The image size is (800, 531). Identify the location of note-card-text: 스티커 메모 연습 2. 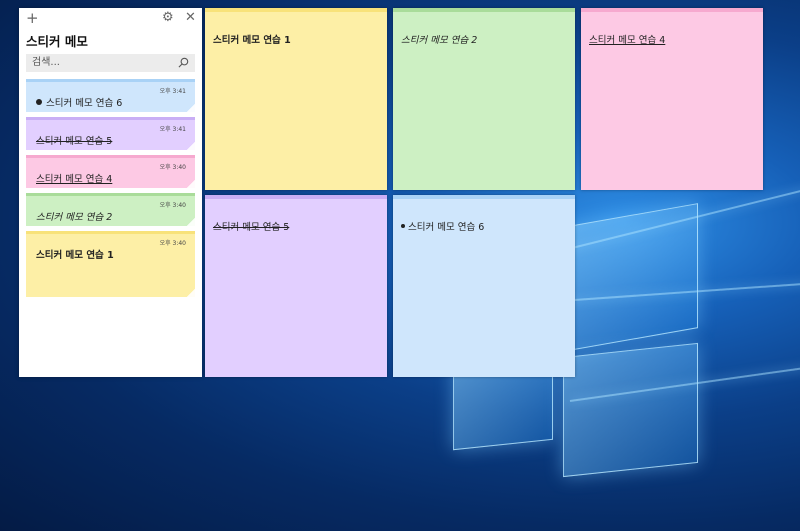
(74, 217).